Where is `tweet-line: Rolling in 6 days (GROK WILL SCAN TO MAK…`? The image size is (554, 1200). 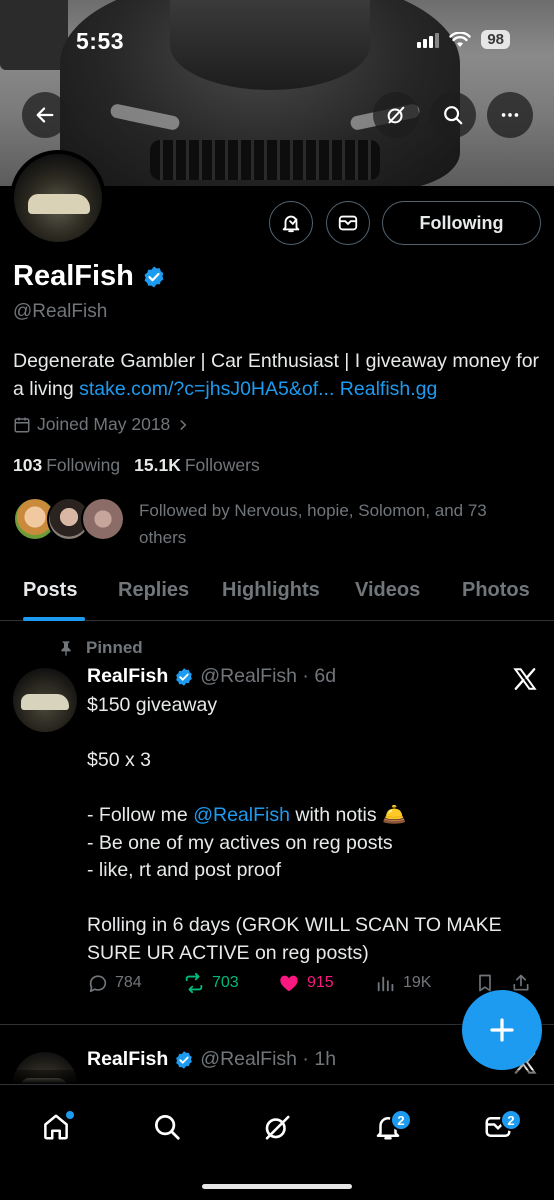
tweet-line: Rolling in 6 days (GROK WILL SCAN TO MAK… is located at coordinates (294, 939).